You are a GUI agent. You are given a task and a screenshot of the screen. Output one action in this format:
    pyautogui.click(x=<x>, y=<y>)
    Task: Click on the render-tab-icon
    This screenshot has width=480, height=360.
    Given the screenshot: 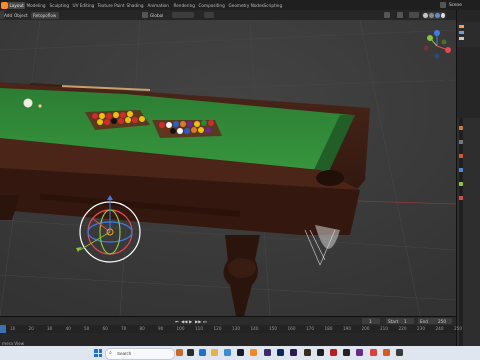 What is the action you would take?
    pyautogui.click(x=461, y=142)
    